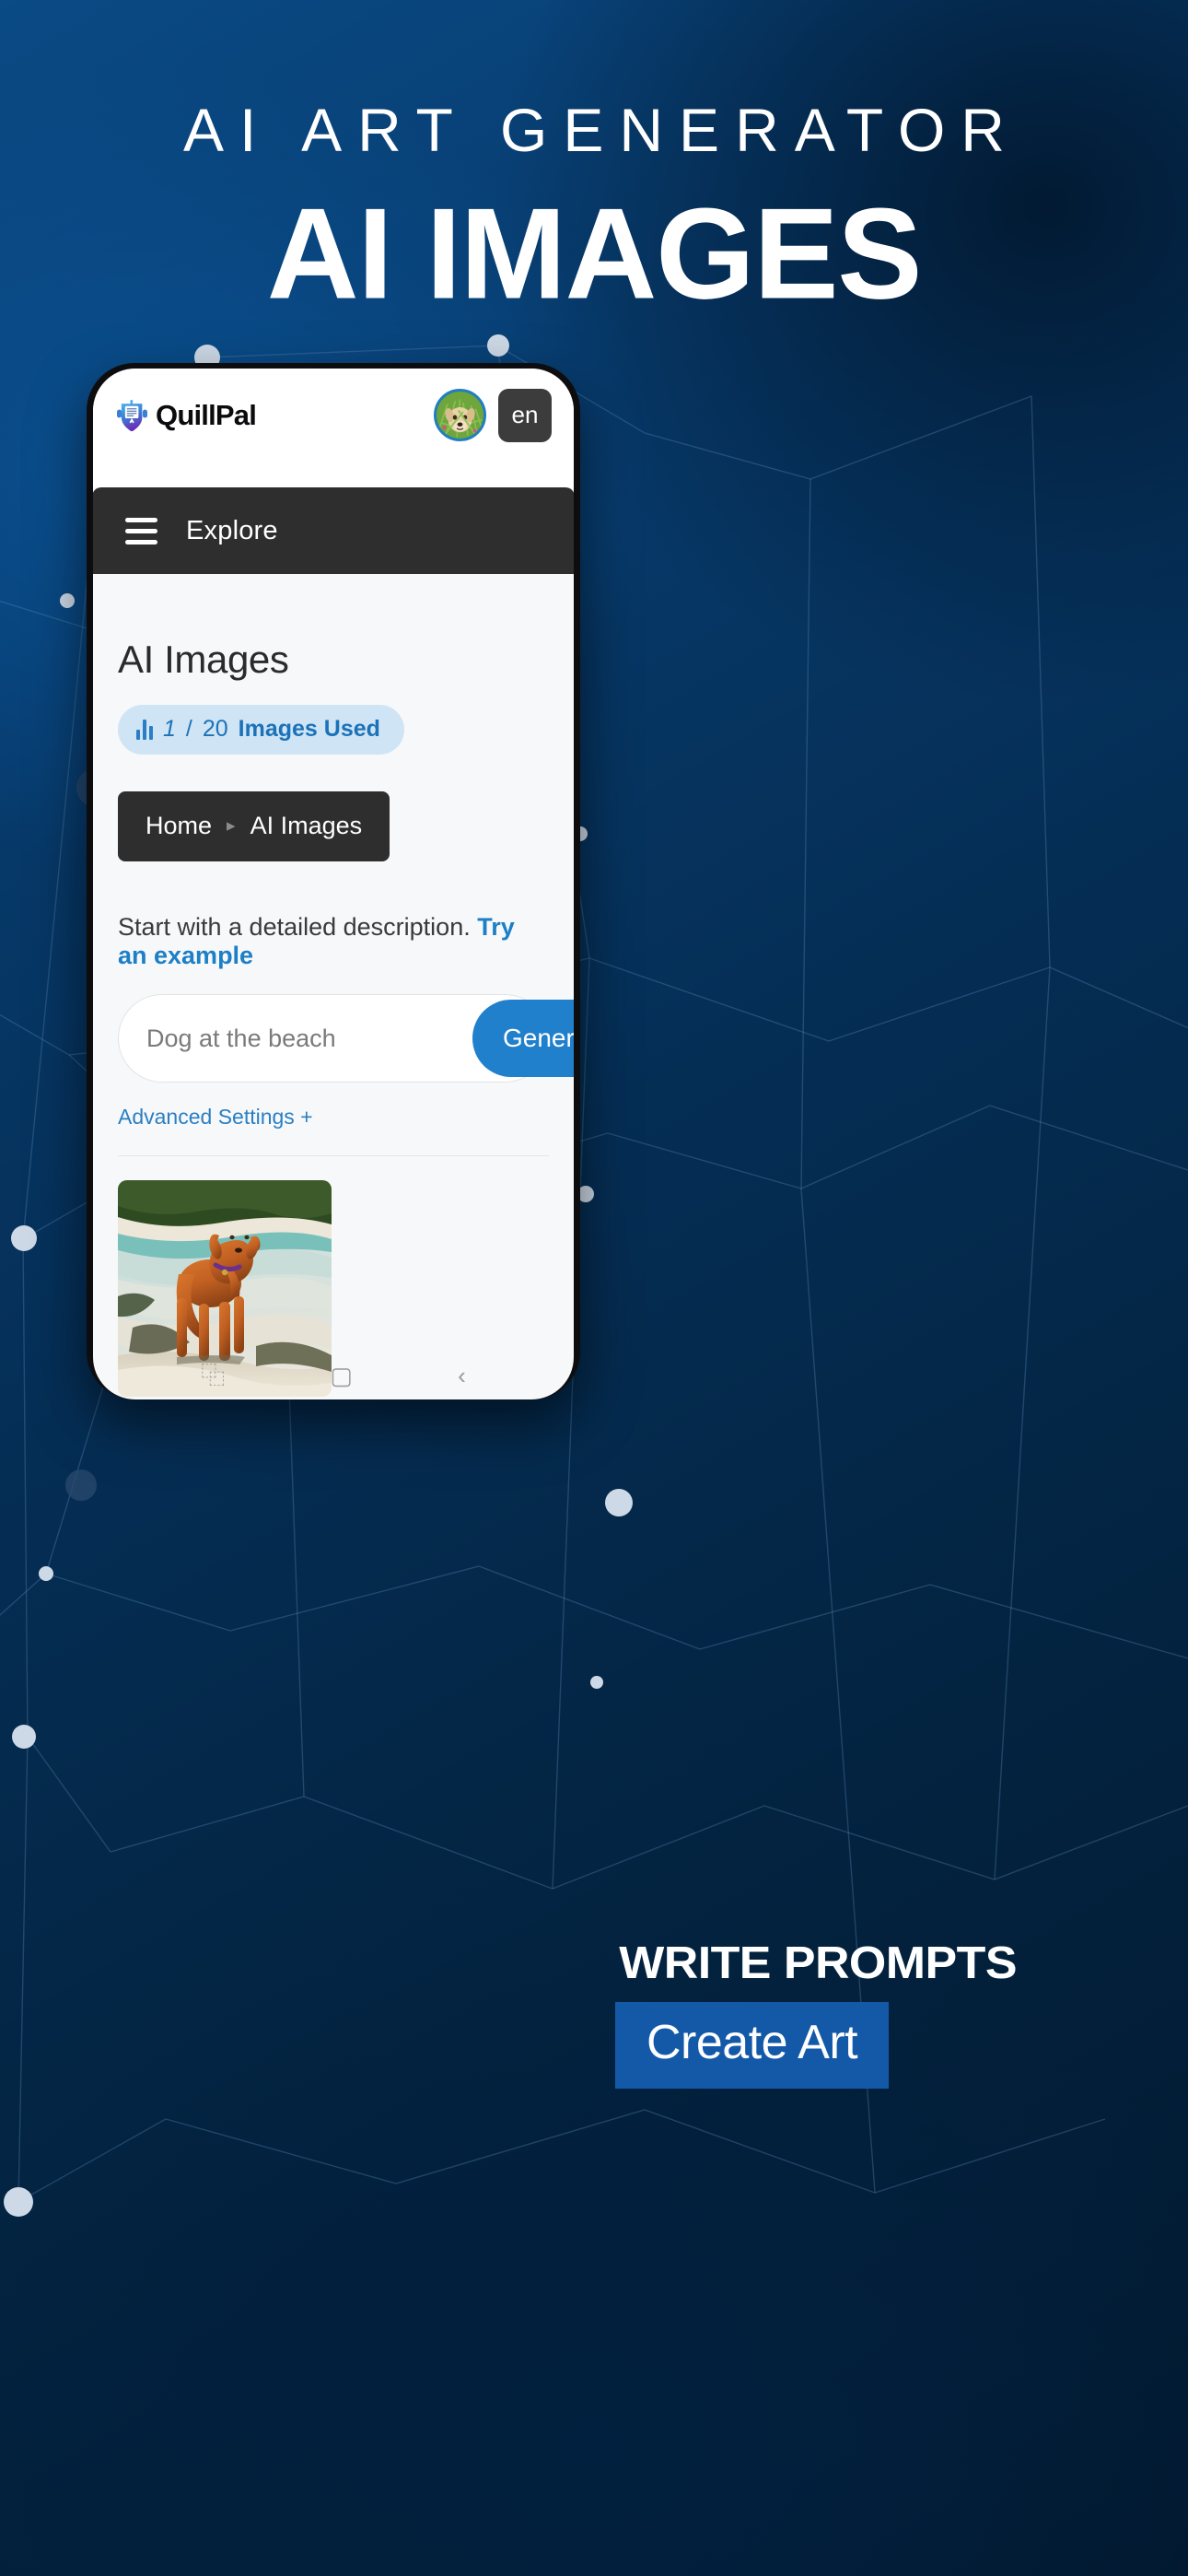  What do you see at coordinates (215, 729) in the screenshot?
I see `usage-total: 20` at bounding box center [215, 729].